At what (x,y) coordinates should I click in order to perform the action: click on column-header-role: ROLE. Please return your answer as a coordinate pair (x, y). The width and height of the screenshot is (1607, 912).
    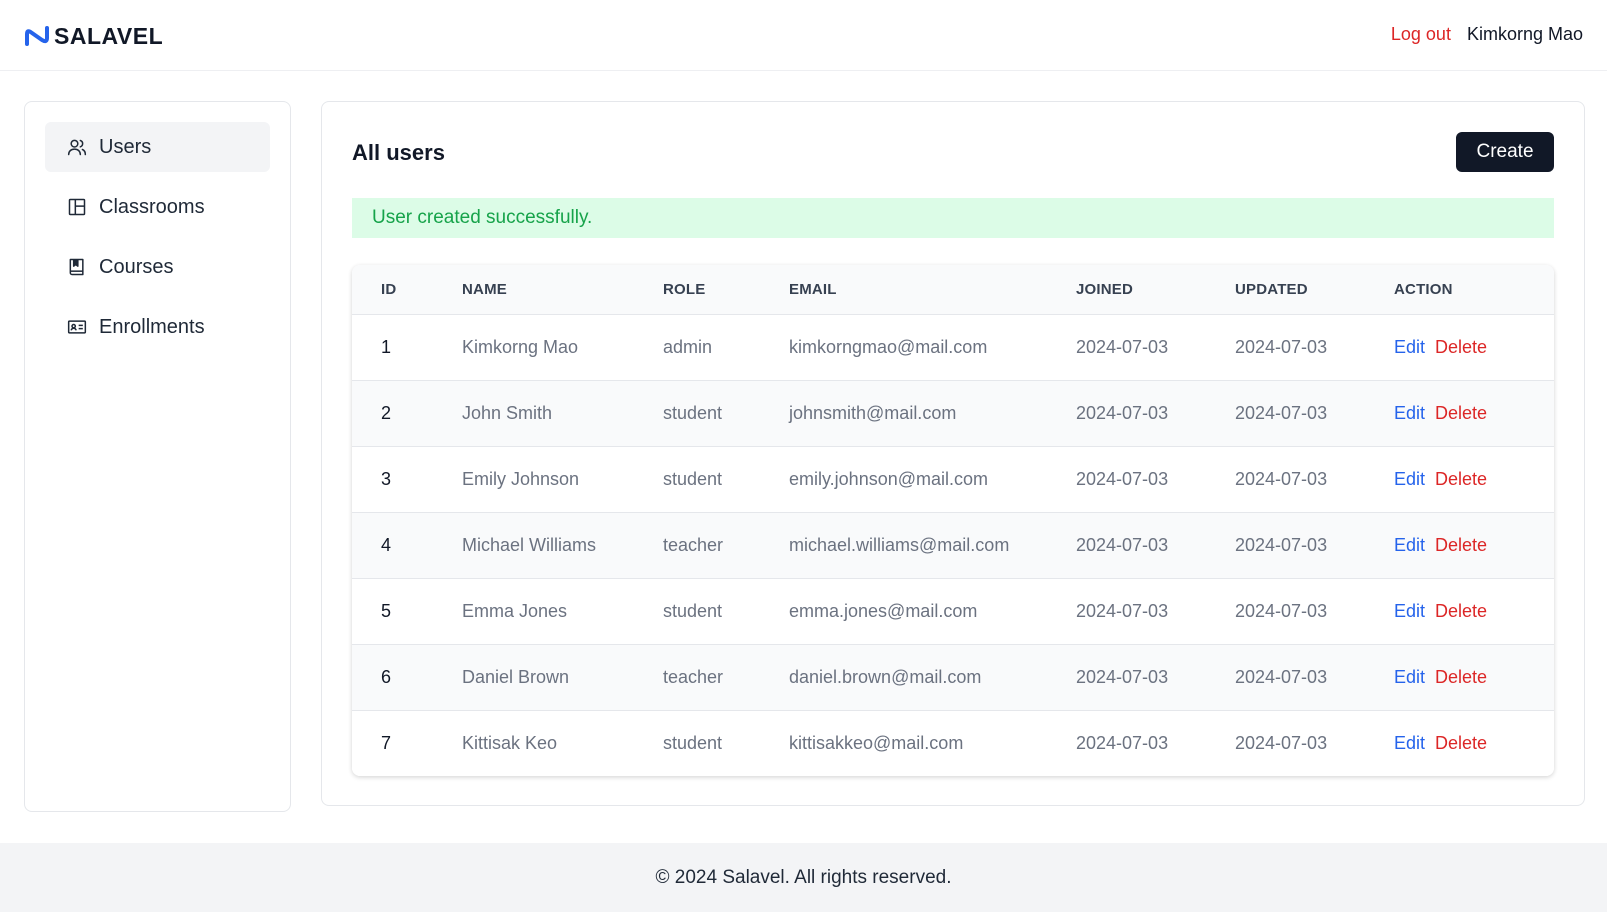
    Looking at the image, I should click on (684, 289).